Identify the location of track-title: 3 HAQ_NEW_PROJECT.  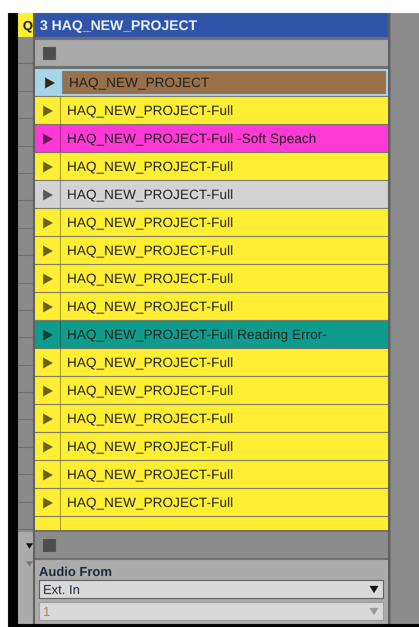
(211, 25).